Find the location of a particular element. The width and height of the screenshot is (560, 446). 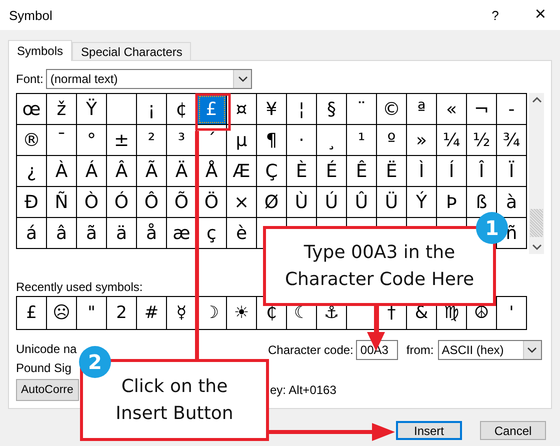

unicode-name-value: Pound Sig is located at coordinates (44, 368).